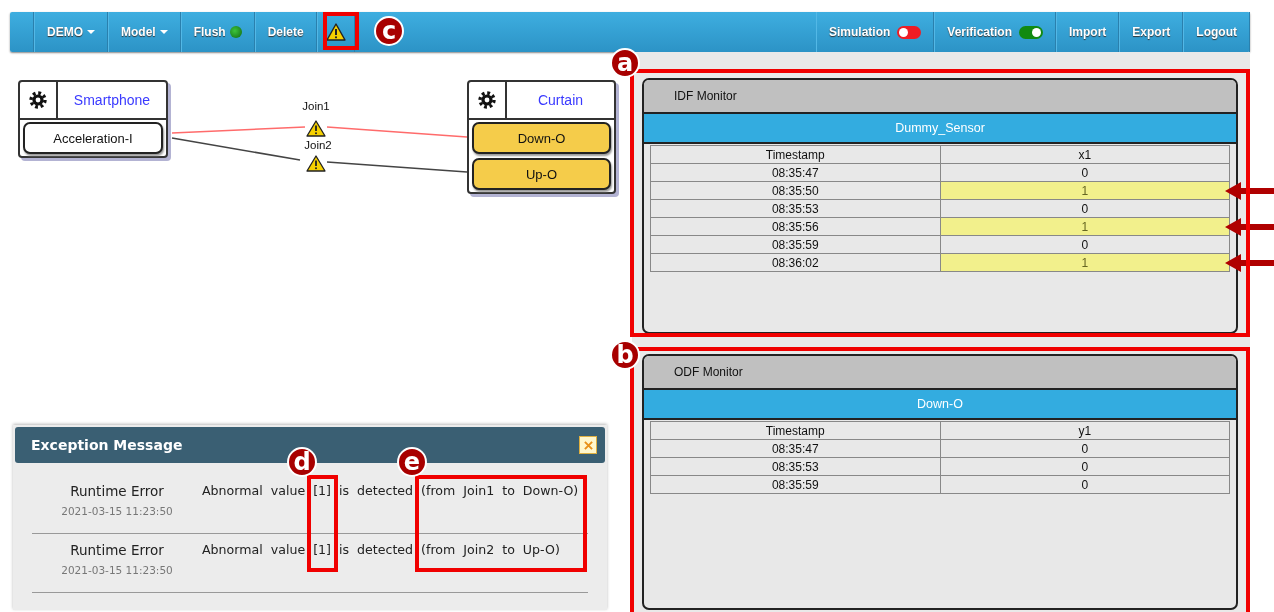 The image size is (1274, 612). What do you see at coordinates (1085, 430) in the screenshot?
I see `column-header: y1` at bounding box center [1085, 430].